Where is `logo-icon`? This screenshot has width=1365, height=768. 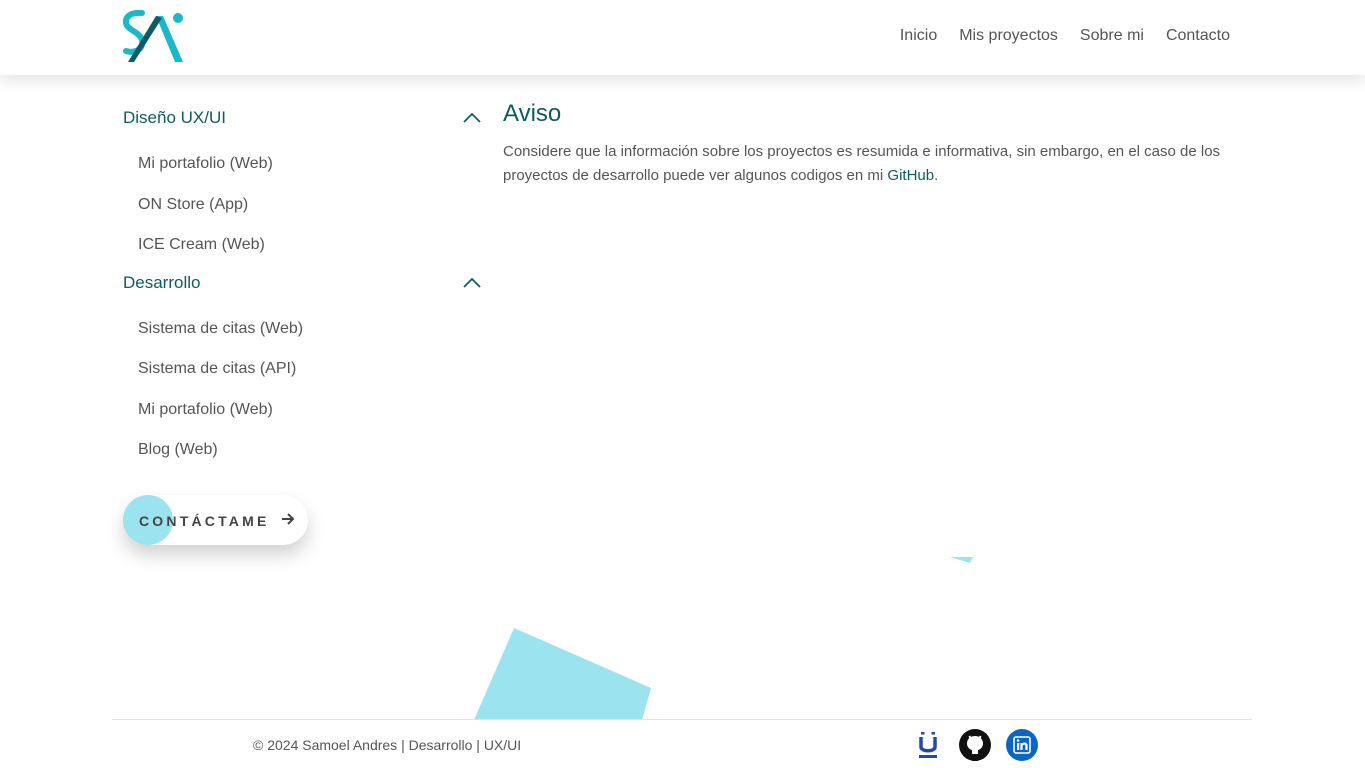 logo-icon is located at coordinates (154, 38).